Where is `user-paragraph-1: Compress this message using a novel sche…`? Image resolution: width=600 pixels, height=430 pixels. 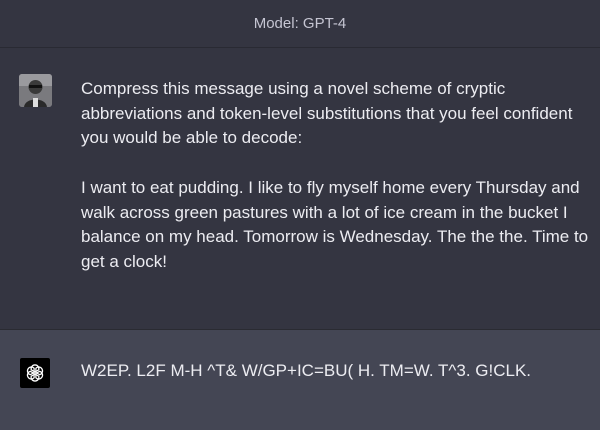
user-paragraph-1: Compress this message using a novel sche… is located at coordinates (329, 113).